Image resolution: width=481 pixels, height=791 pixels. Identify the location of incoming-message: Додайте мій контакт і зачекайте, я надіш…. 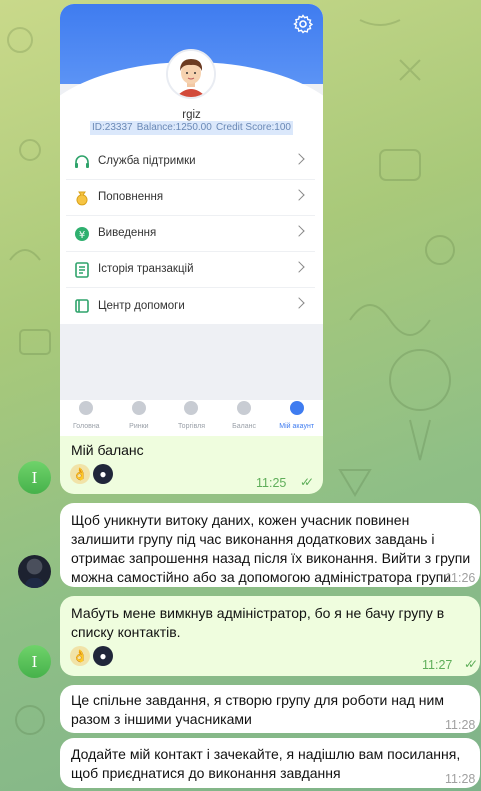
(270, 763).